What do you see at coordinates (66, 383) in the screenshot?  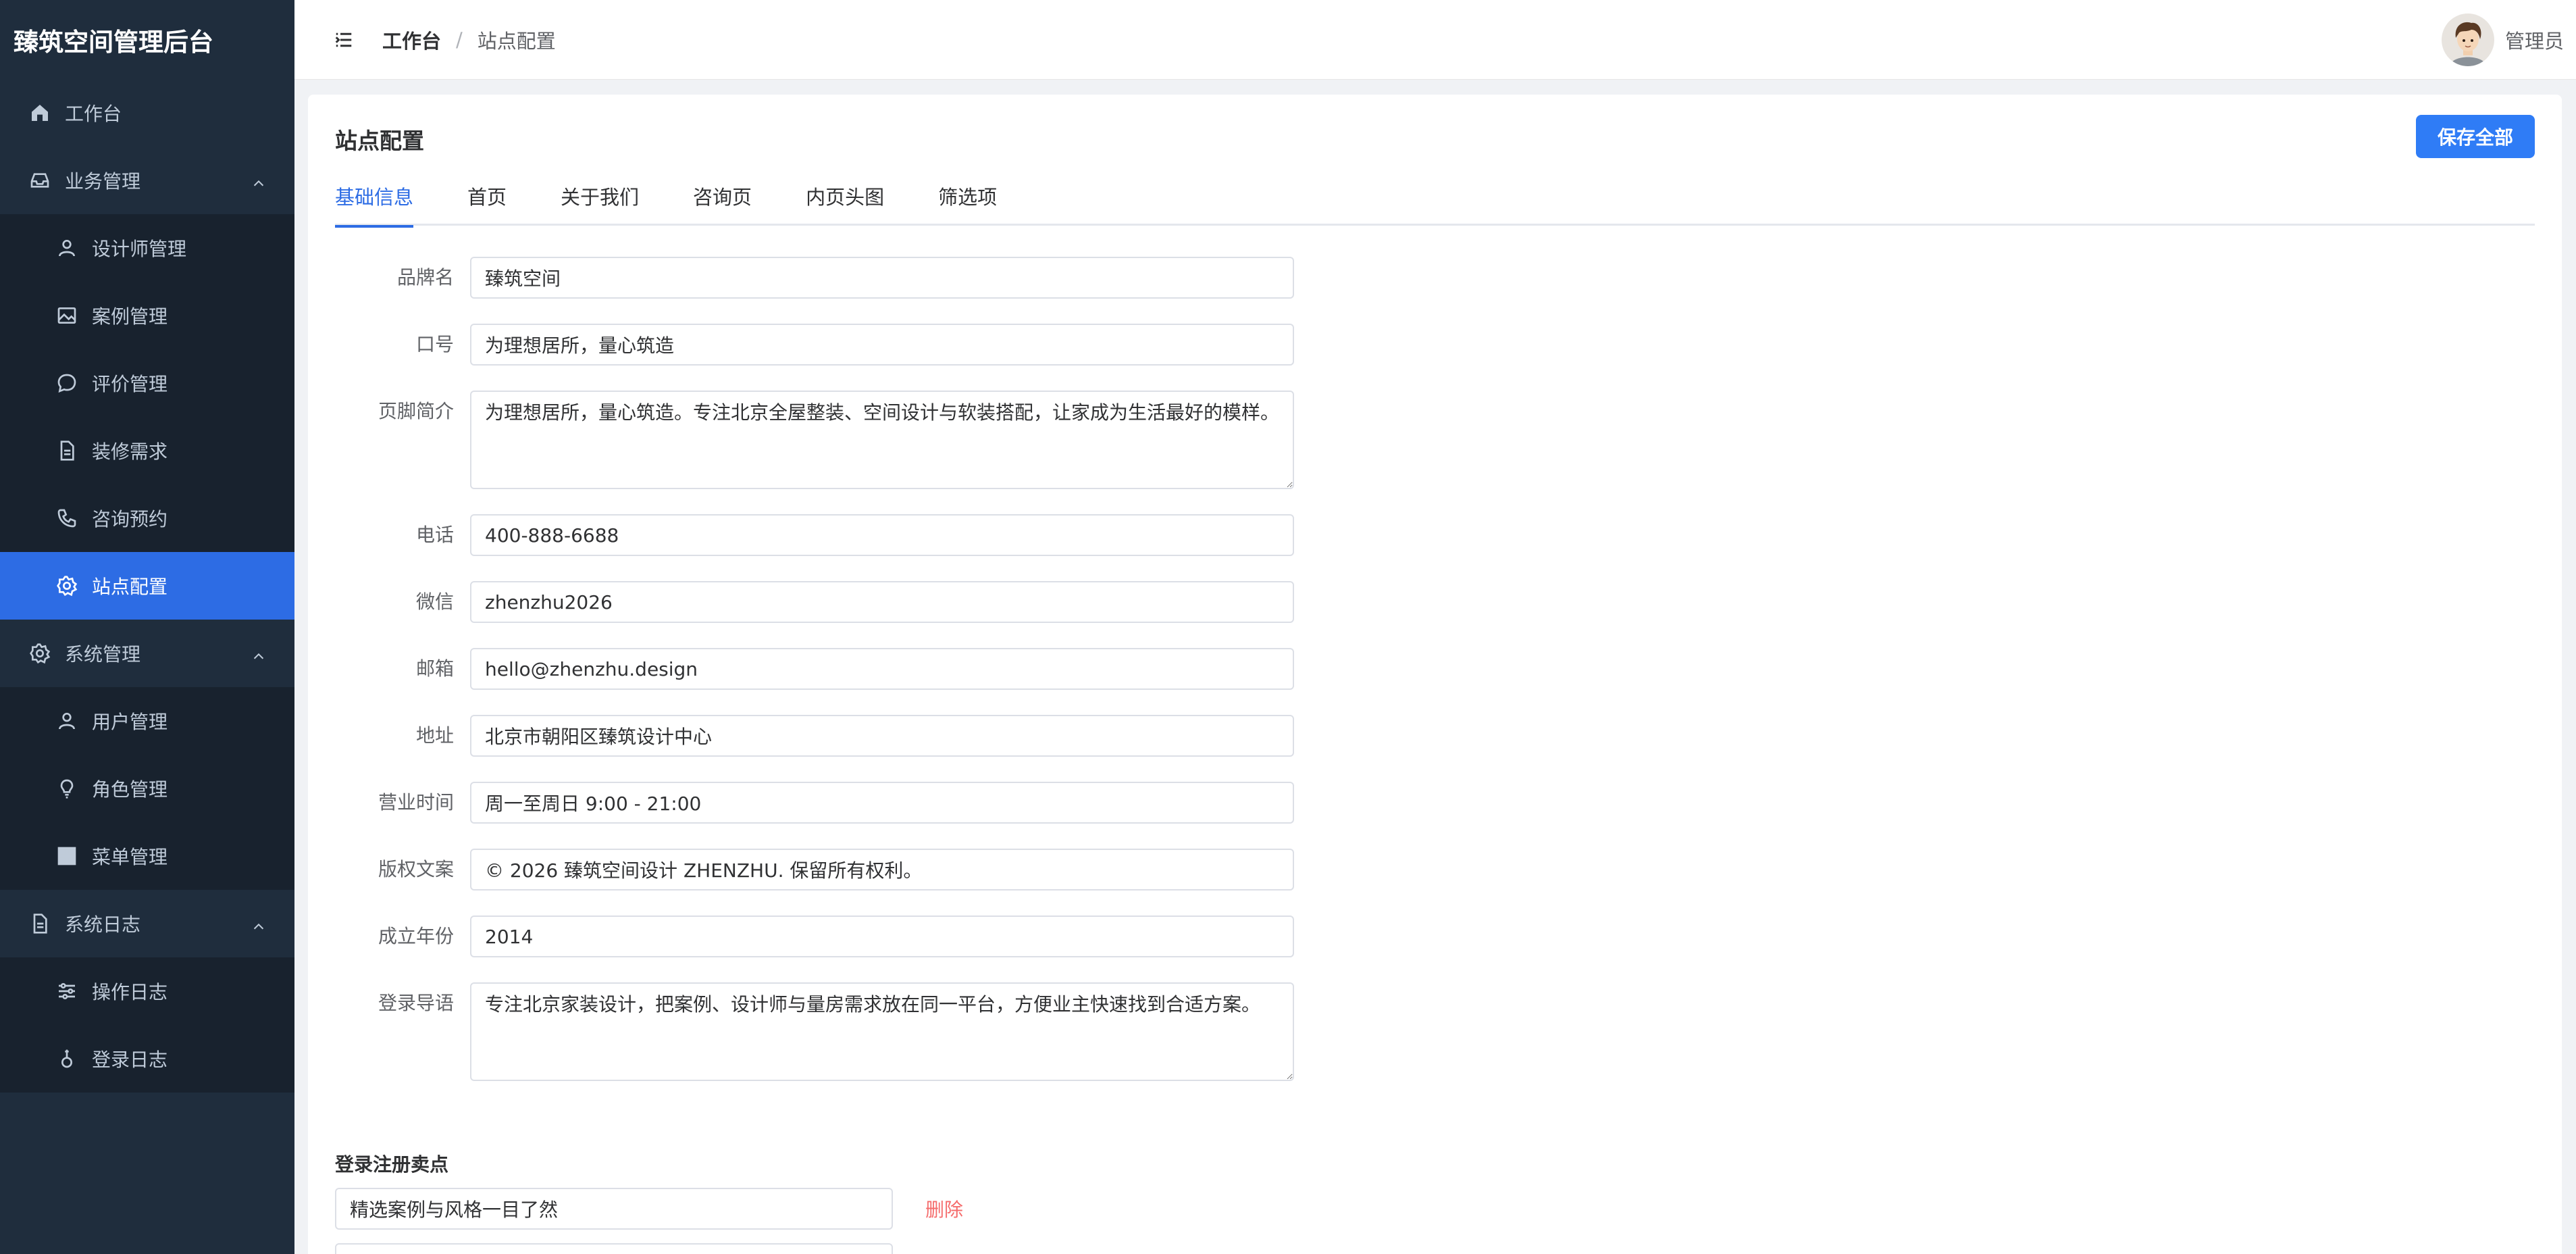 I see `chat-icon` at bounding box center [66, 383].